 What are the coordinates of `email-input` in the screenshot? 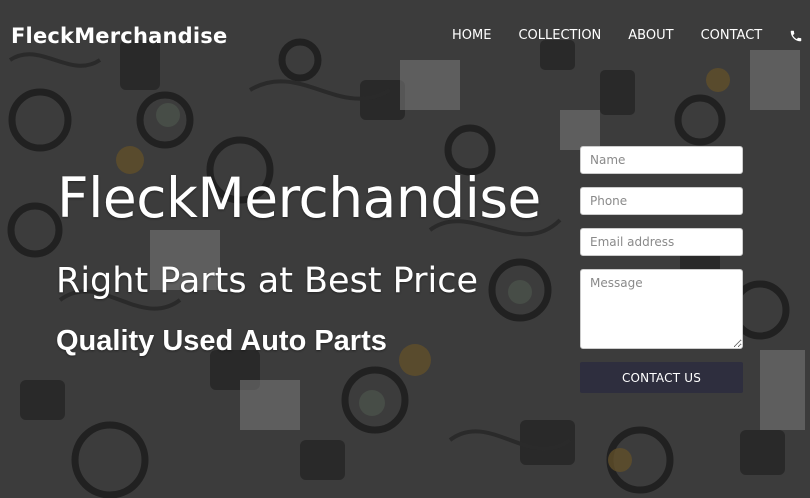 It's located at (661, 242).